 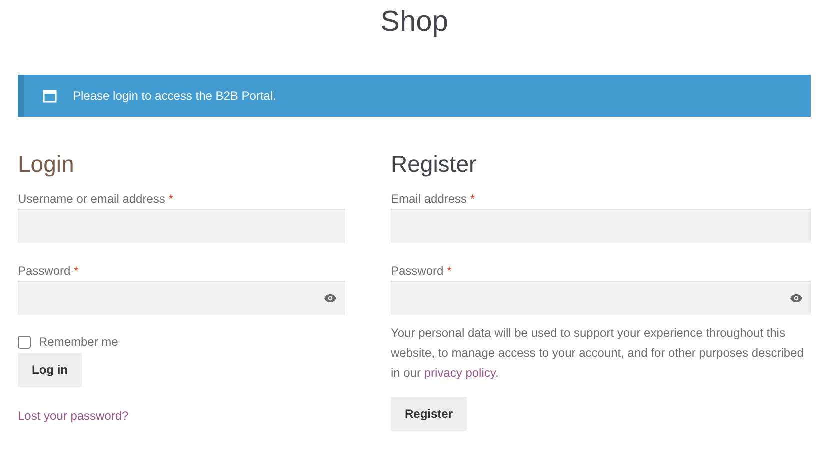 What do you see at coordinates (460, 373) in the screenshot?
I see `privacy-policy-link: privacy policy` at bounding box center [460, 373].